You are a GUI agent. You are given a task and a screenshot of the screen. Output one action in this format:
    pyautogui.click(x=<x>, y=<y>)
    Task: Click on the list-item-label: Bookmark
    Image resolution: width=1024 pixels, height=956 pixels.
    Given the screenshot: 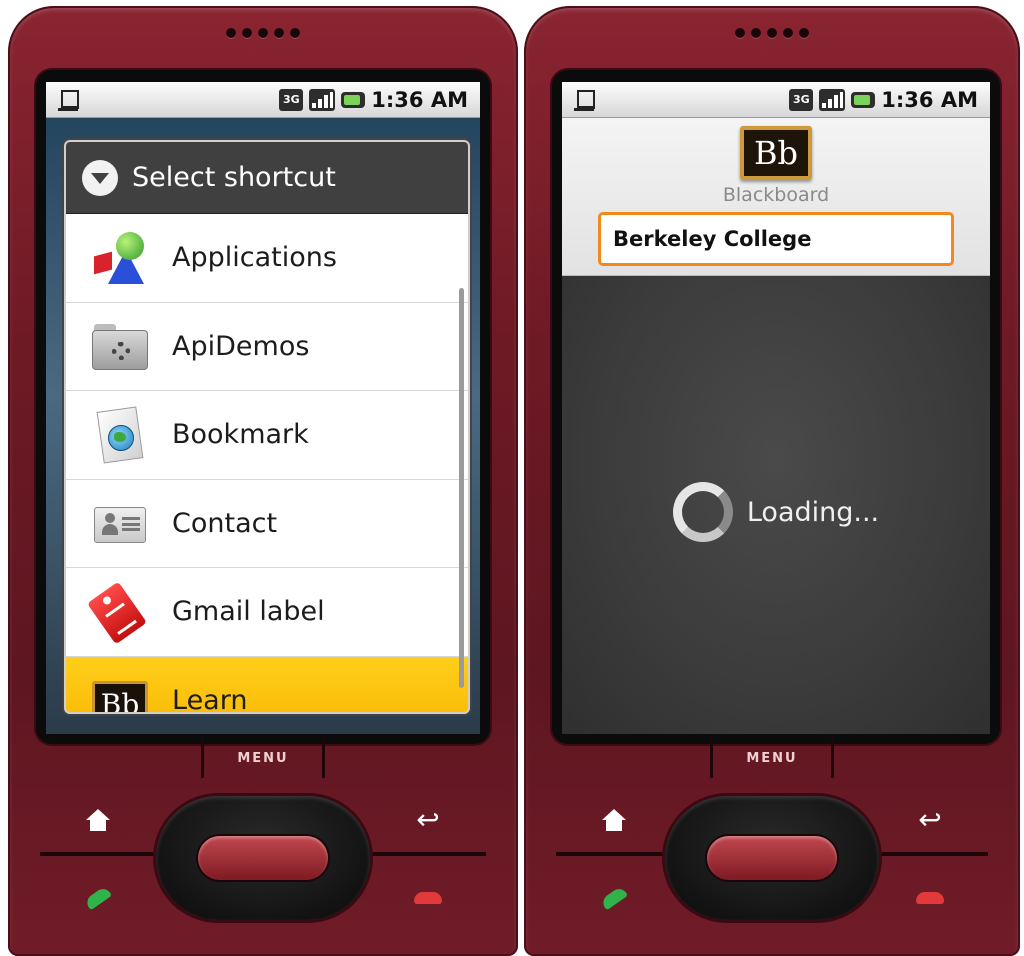 What is the action you would take?
    pyautogui.click(x=240, y=435)
    